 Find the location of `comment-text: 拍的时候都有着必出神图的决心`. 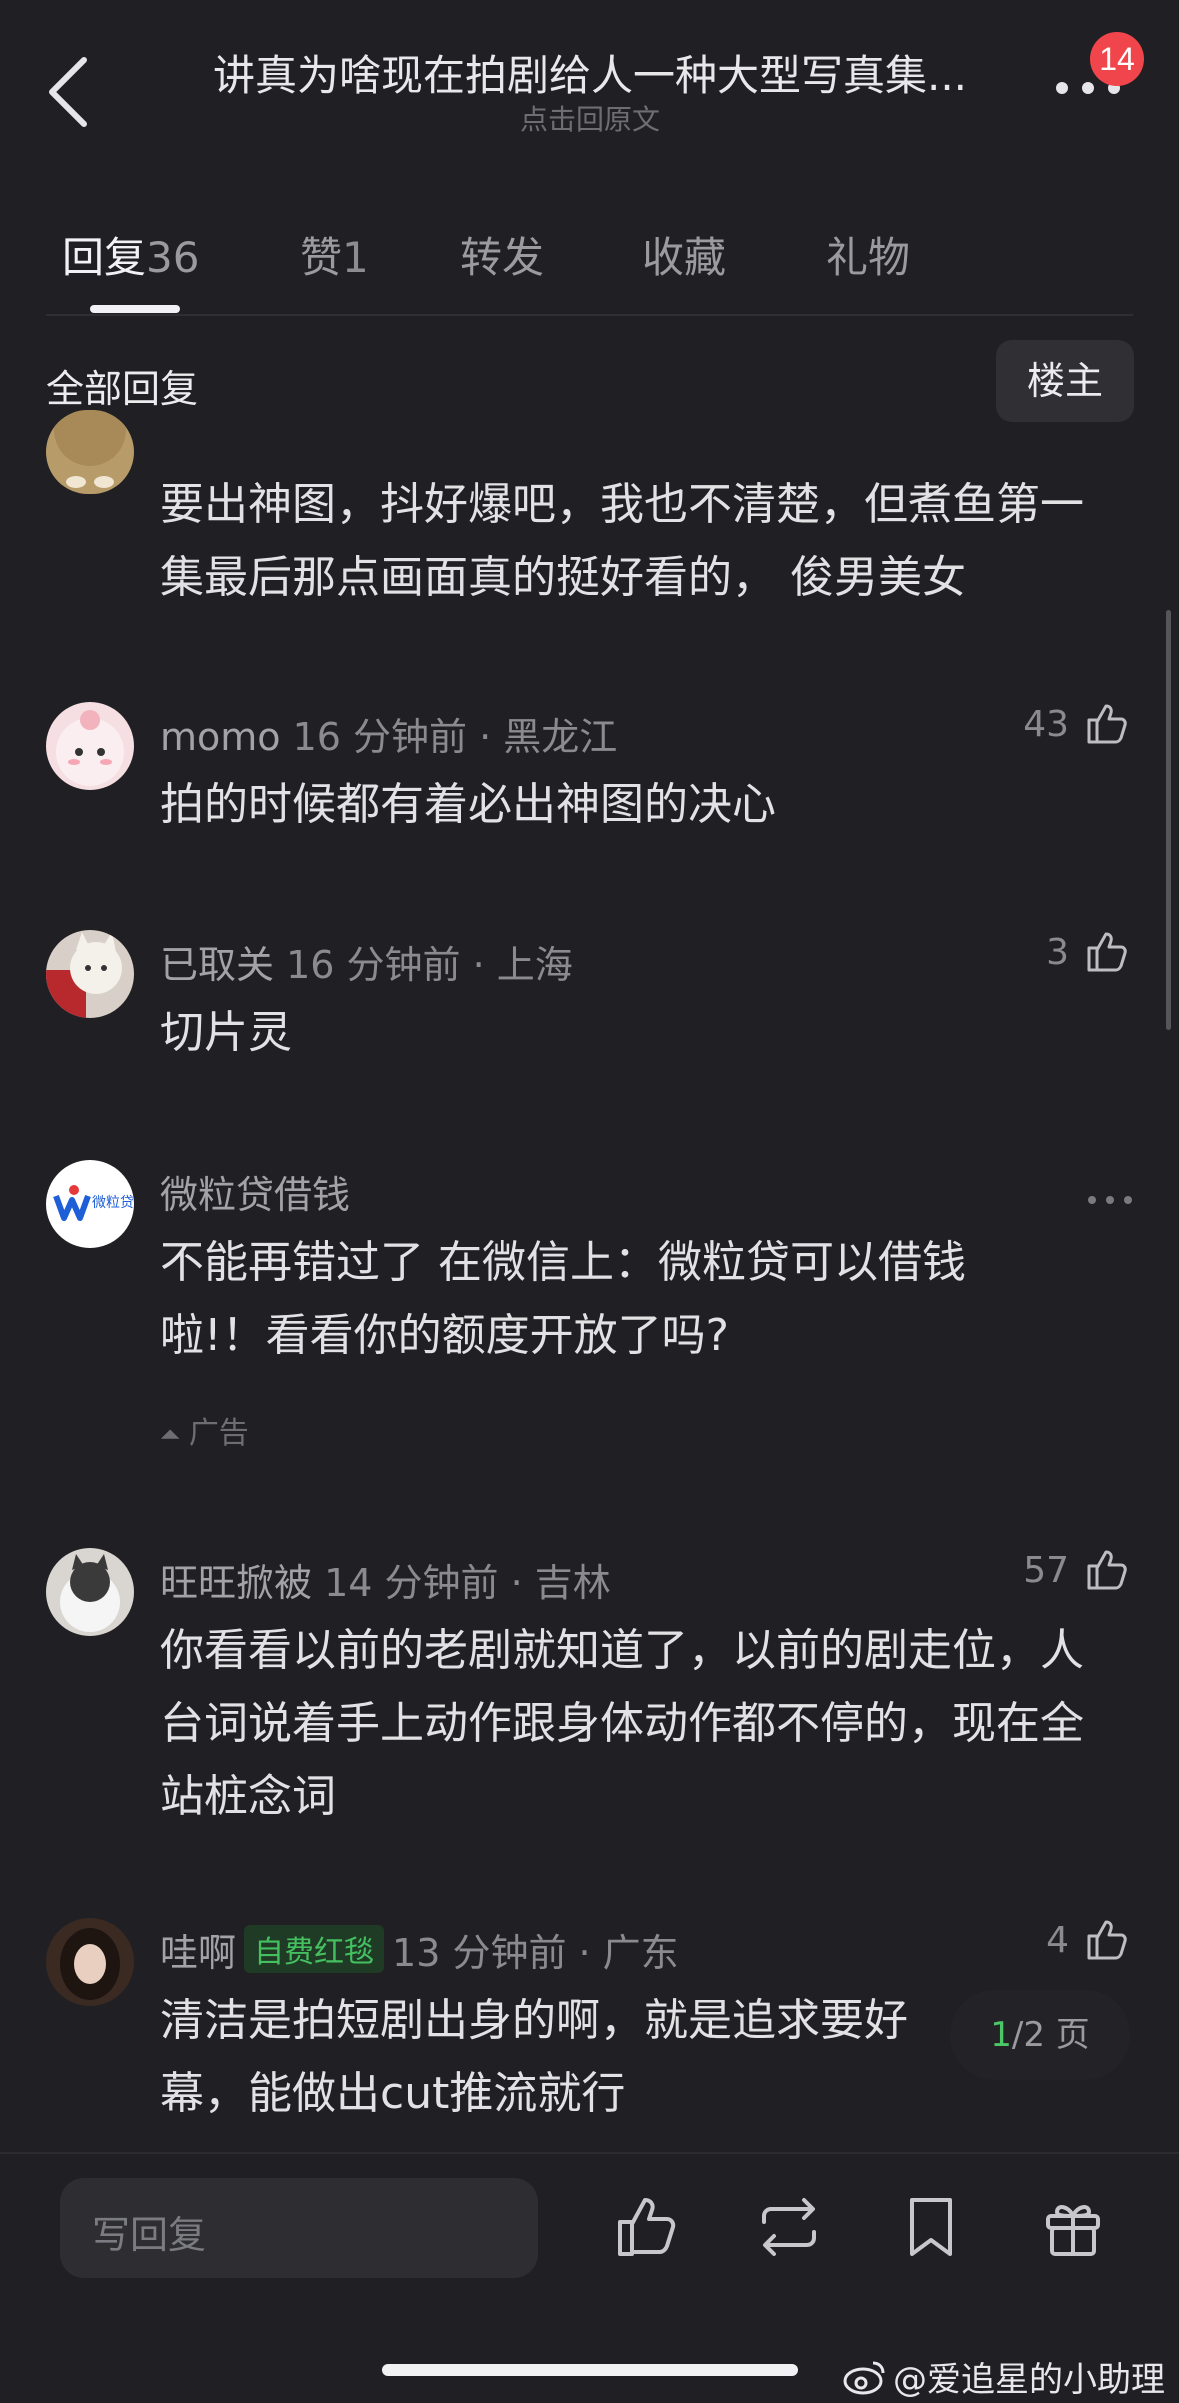

comment-text: 拍的时候都有着必出神图的决心 is located at coordinates (468, 804).